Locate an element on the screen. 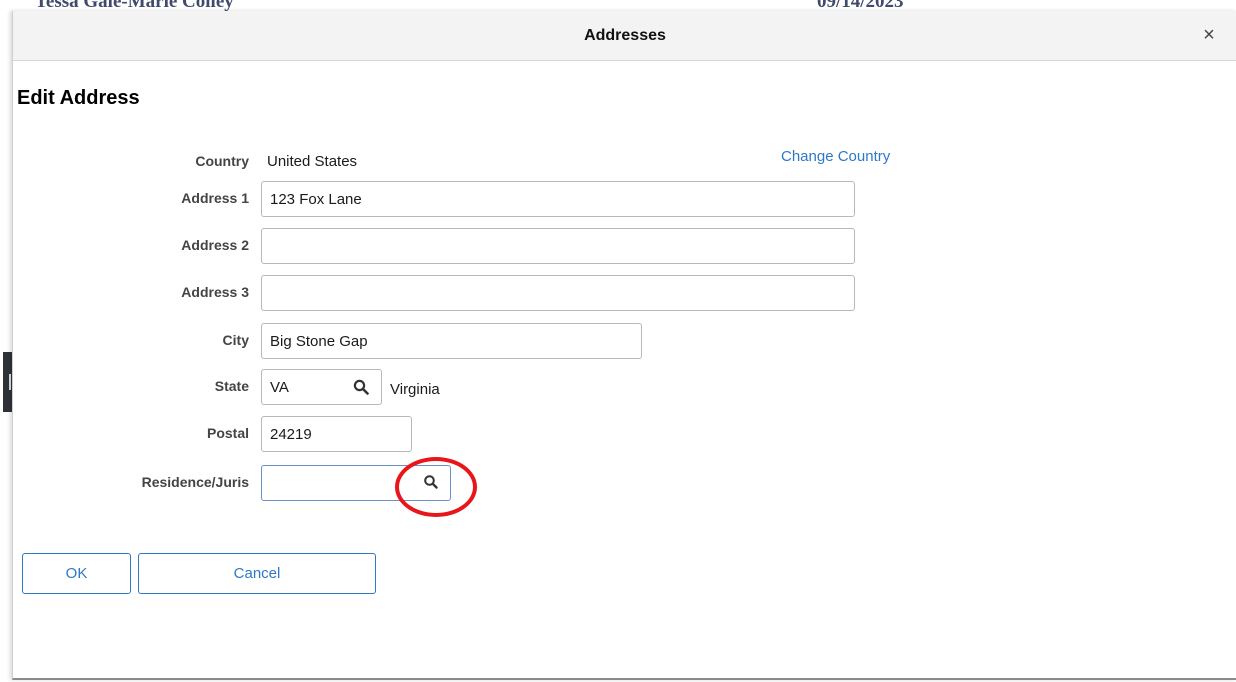 The width and height of the screenshot is (1236, 682). country-label: Country is located at coordinates (222, 161).